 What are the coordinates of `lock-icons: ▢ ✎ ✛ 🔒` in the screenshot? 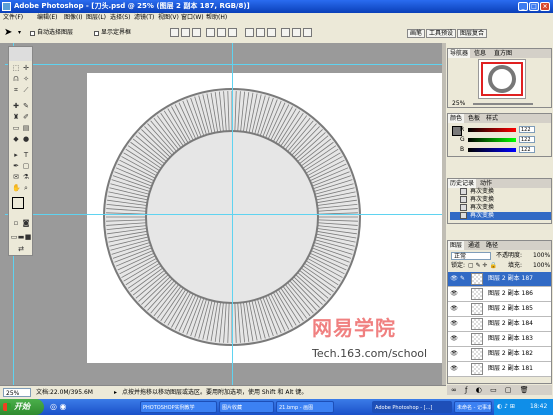 It's located at (482, 266).